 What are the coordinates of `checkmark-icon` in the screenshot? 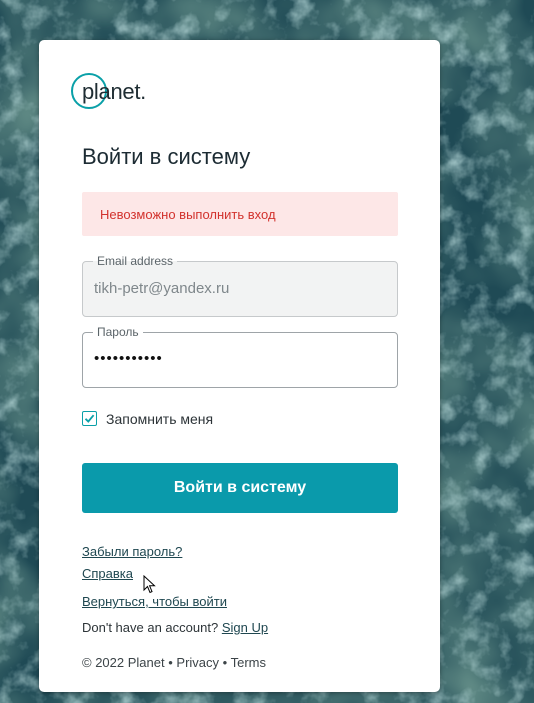 It's located at (89, 418).